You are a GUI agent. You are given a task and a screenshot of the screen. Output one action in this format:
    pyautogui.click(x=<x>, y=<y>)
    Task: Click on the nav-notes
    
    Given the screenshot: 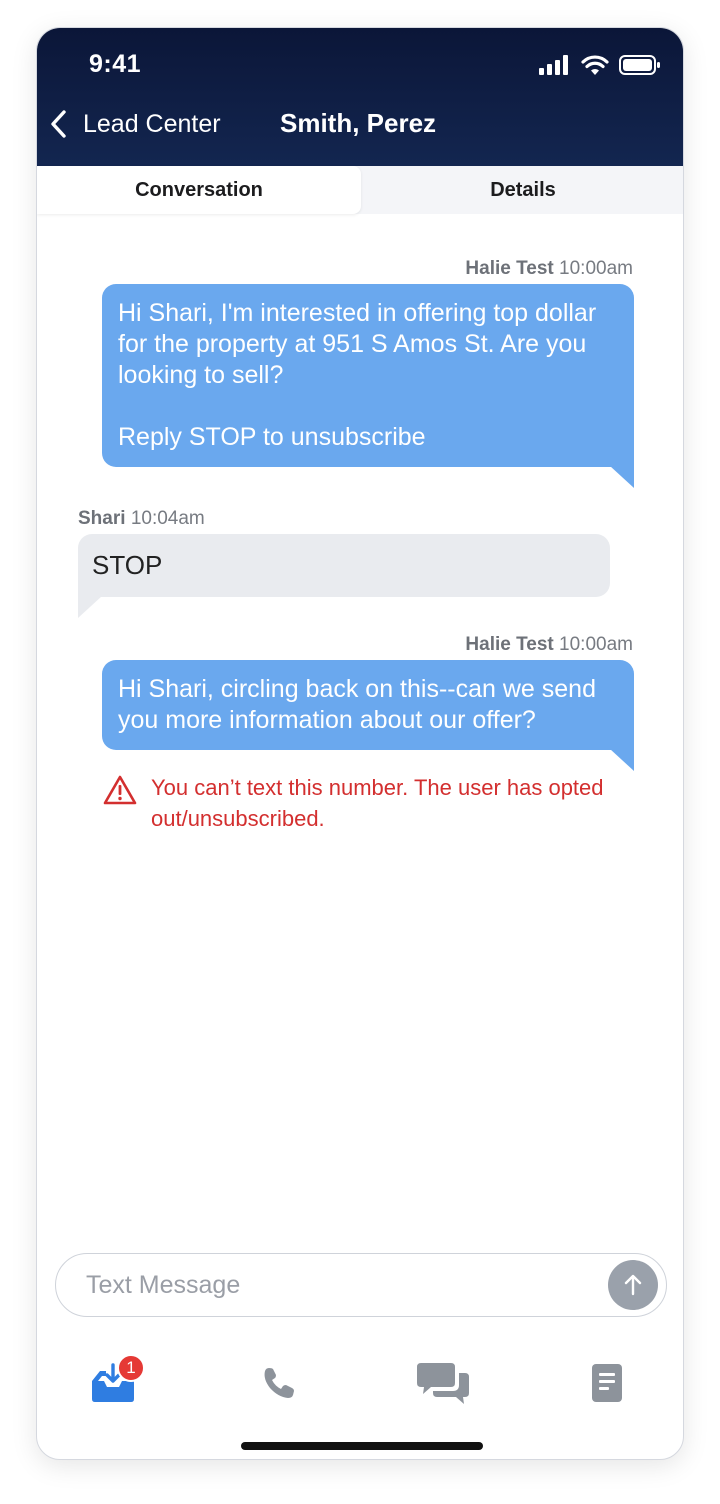 What is the action you would take?
    pyautogui.click(x=607, y=1383)
    